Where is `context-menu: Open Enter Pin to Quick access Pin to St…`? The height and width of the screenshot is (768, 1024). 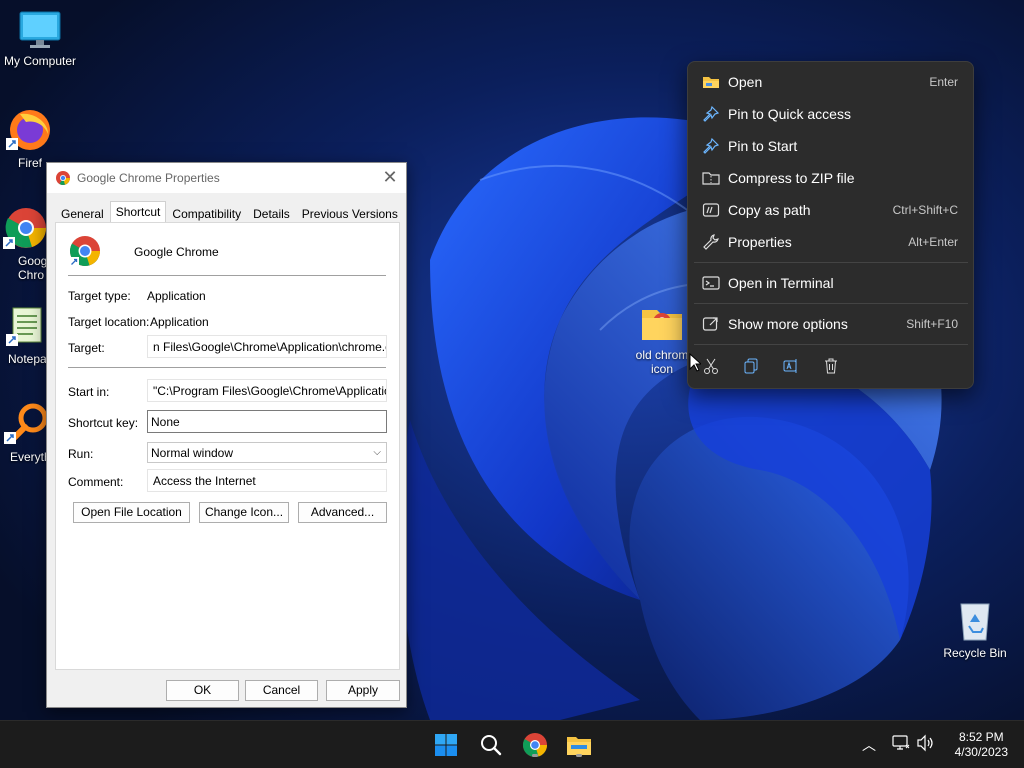
context-menu: Open Enter Pin to Quick access Pin to St… is located at coordinates (830, 225).